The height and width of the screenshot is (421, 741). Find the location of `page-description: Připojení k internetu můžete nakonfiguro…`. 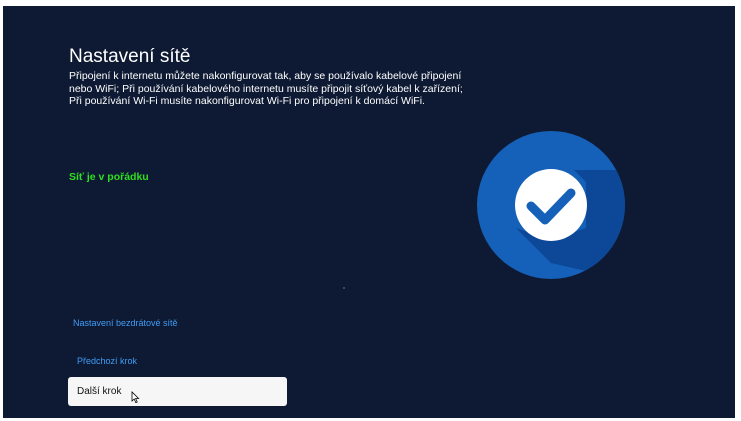

page-description: Připojení k internetu můžete nakonfiguro… is located at coordinates (266, 89).